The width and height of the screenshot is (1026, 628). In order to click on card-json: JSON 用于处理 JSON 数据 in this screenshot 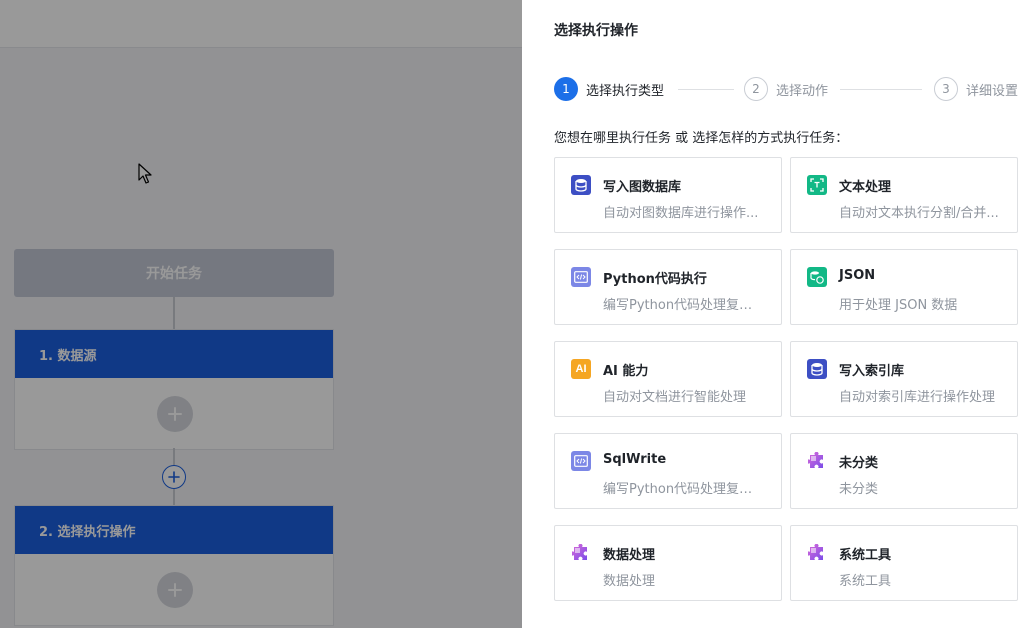, I will do `click(904, 287)`.